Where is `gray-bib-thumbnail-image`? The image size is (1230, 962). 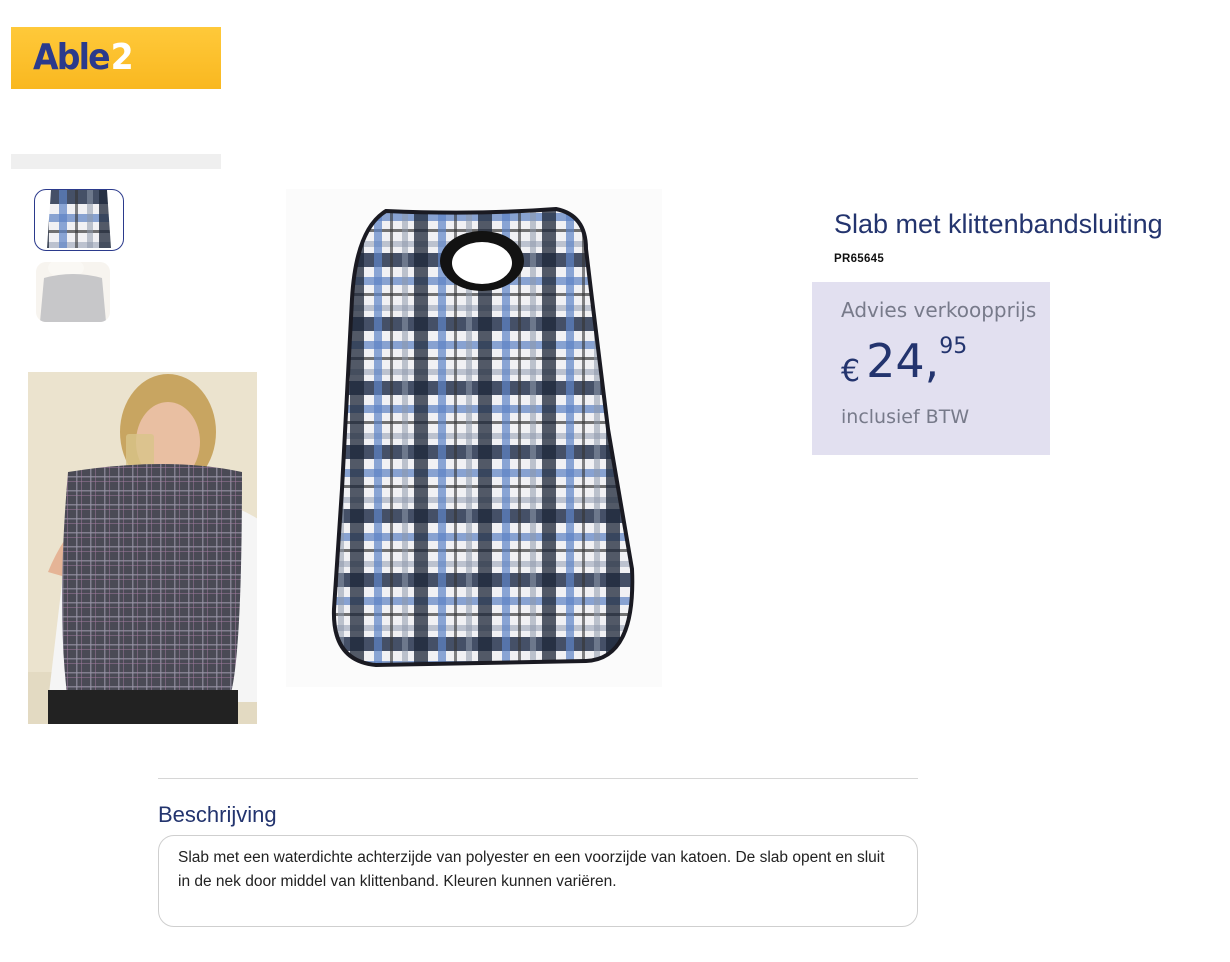 gray-bib-thumbnail-image is located at coordinates (73, 292).